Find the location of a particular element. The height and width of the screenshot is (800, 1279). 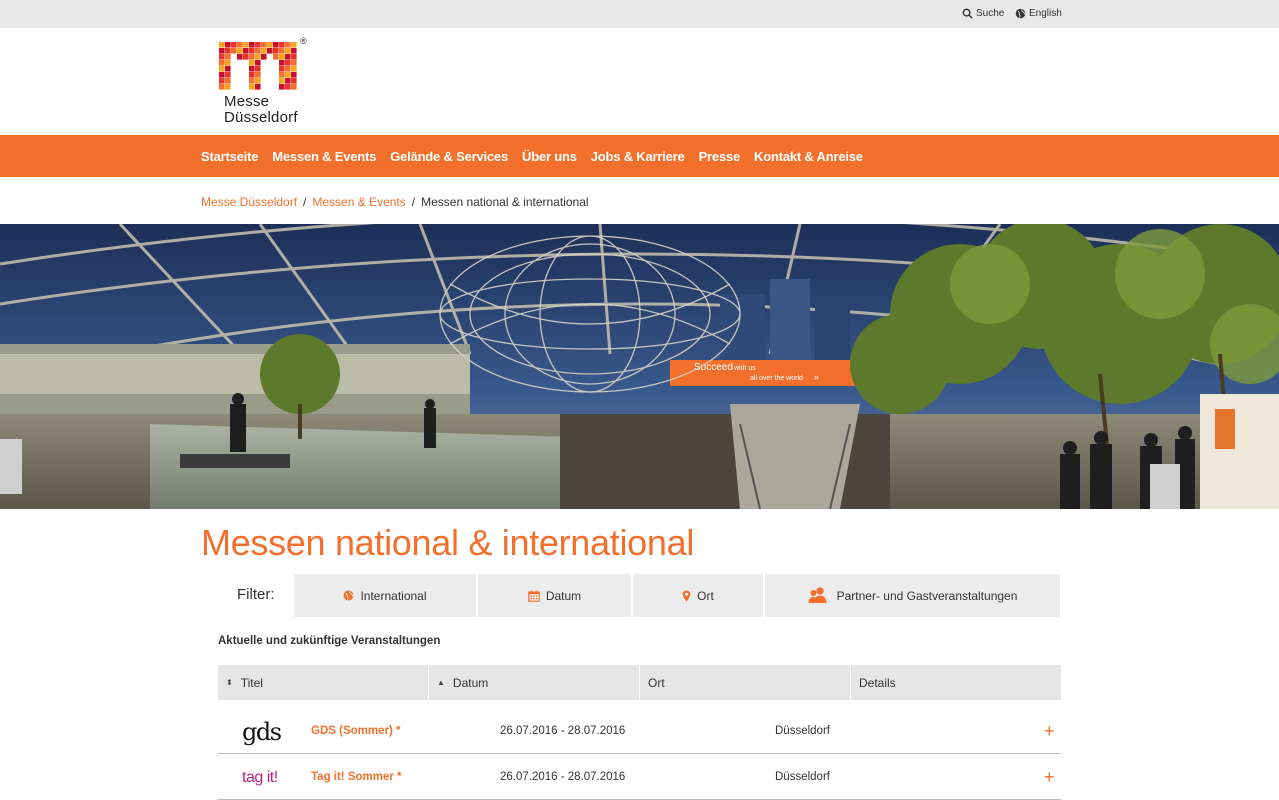

event-location: Düsseldorf is located at coordinates (802, 731).